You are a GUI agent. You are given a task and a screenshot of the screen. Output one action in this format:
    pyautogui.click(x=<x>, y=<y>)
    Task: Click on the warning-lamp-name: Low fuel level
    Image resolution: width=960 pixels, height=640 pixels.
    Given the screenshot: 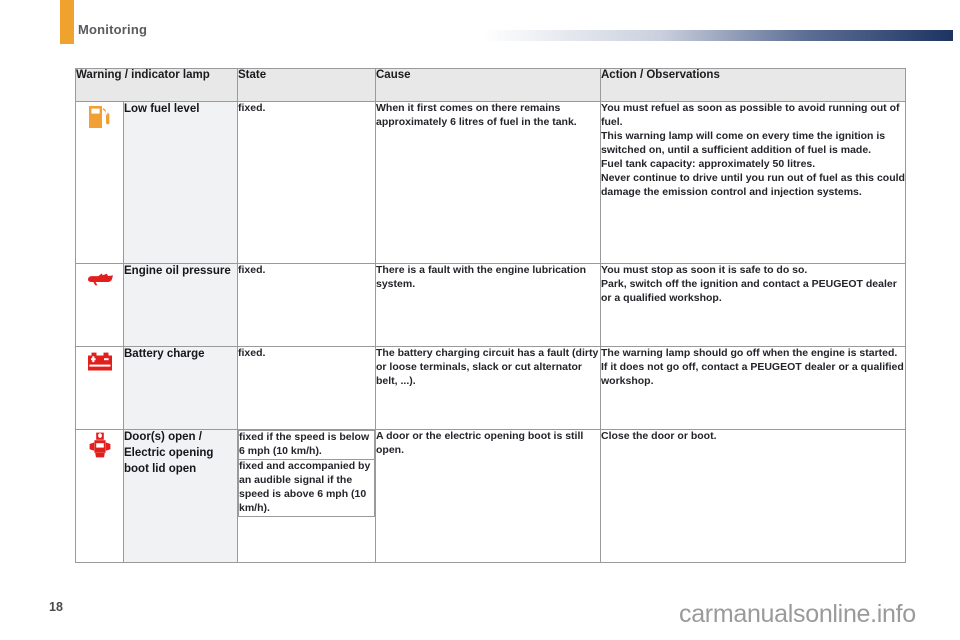 What is the action you would take?
    pyautogui.click(x=180, y=182)
    